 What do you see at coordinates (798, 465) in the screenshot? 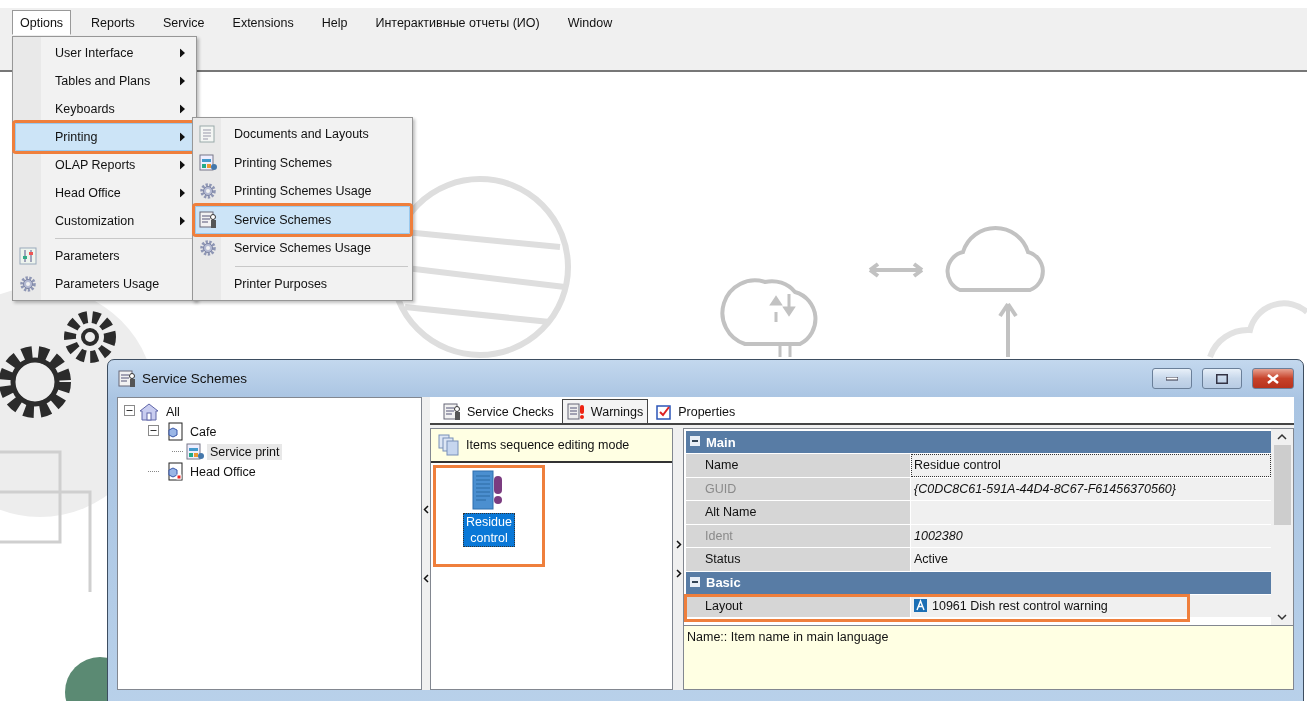
I see `property-name: Name` at bounding box center [798, 465].